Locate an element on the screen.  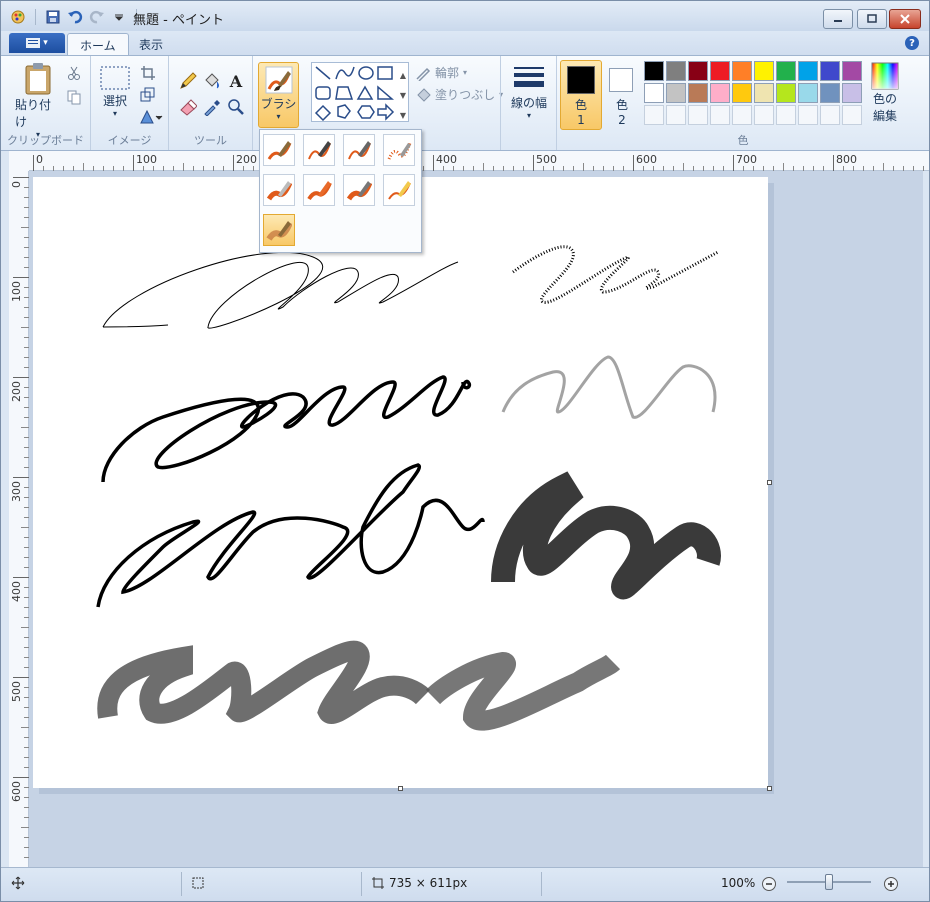
shapes-expand-icon: ▼ is located at coordinates (403, 115).